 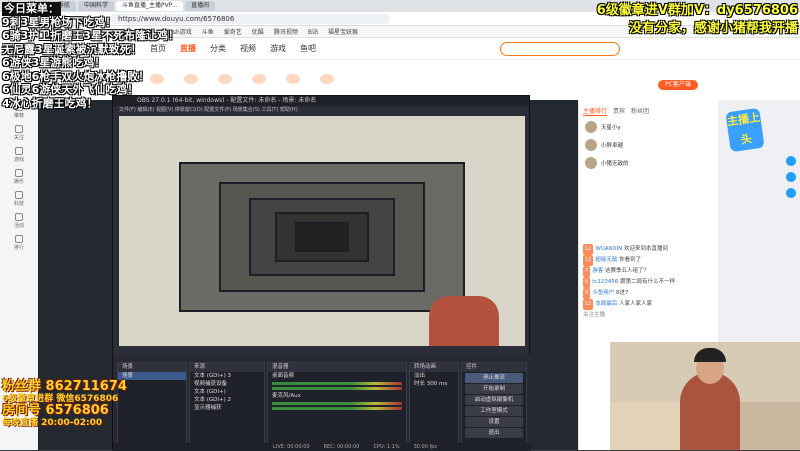 I want to click on tab-fans: 粉丝团, so click(x=640, y=111).